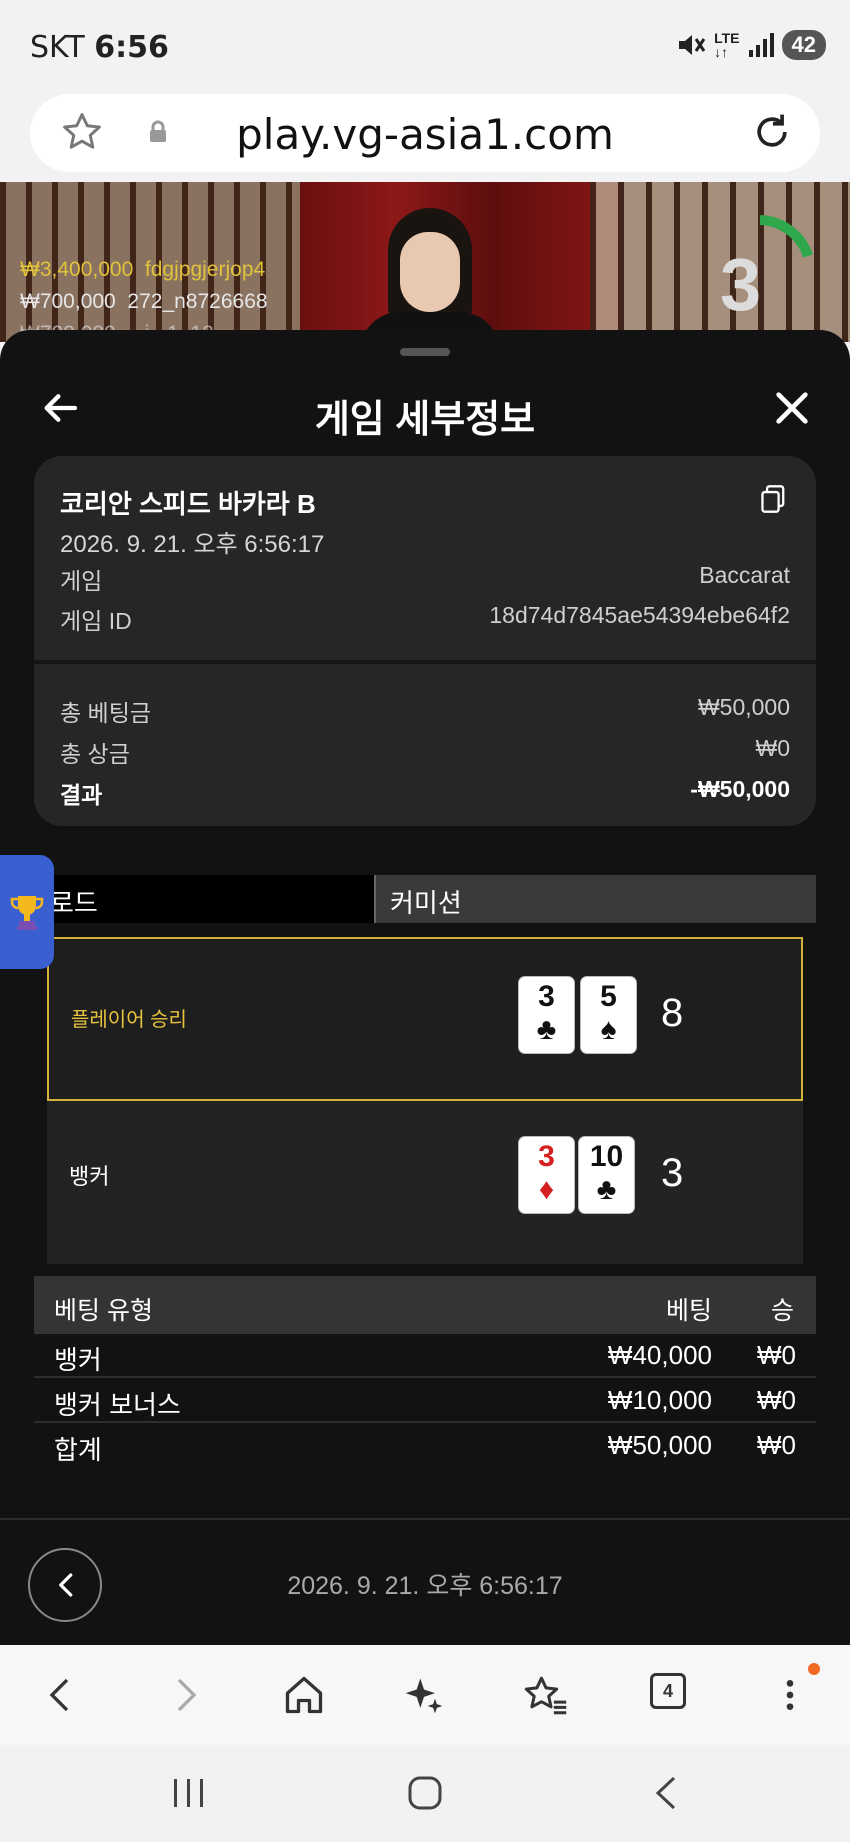 Image resolution: width=850 pixels, height=1842 pixels. What do you see at coordinates (425, 46) in the screenshot?
I see `status-bar: SKT 6:56 LTE ↓↑ 42` at bounding box center [425, 46].